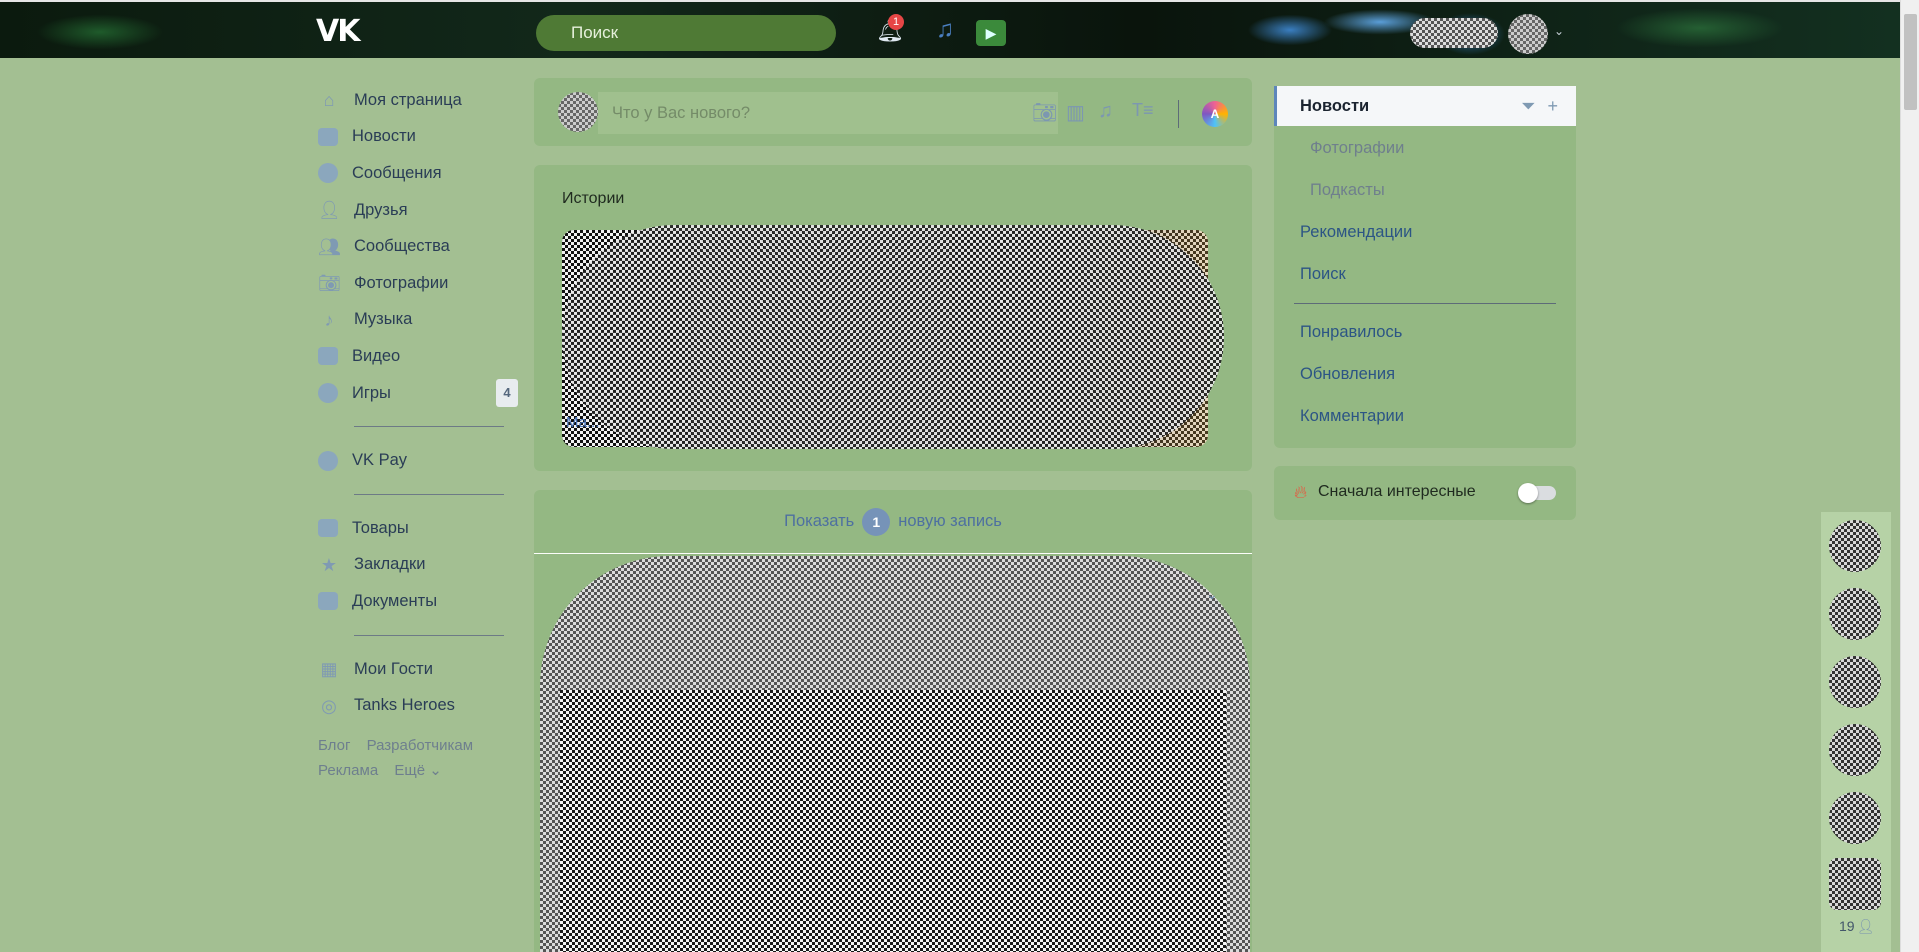 This screenshot has width=1919, height=952. I want to click on menu-item-updates: Обновления, so click(1425, 374).